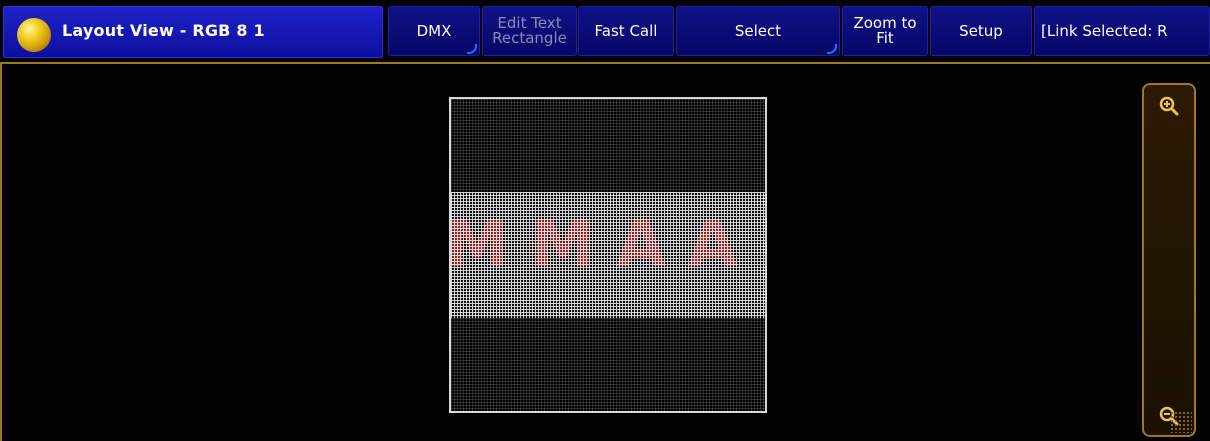 The image size is (1210, 441). I want to click on rectangle-label: Rectangle, so click(529, 38).